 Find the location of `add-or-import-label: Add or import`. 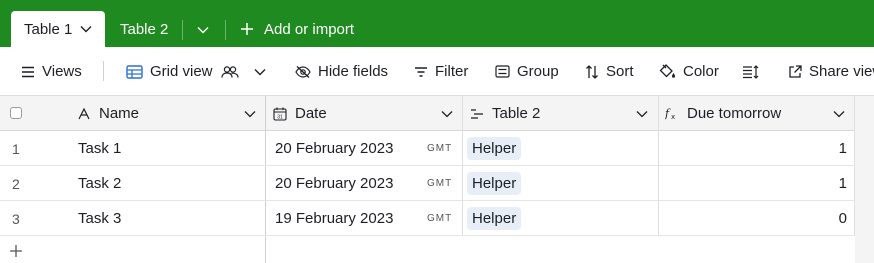

add-or-import-label: Add or import is located at coordinates (309, 29).